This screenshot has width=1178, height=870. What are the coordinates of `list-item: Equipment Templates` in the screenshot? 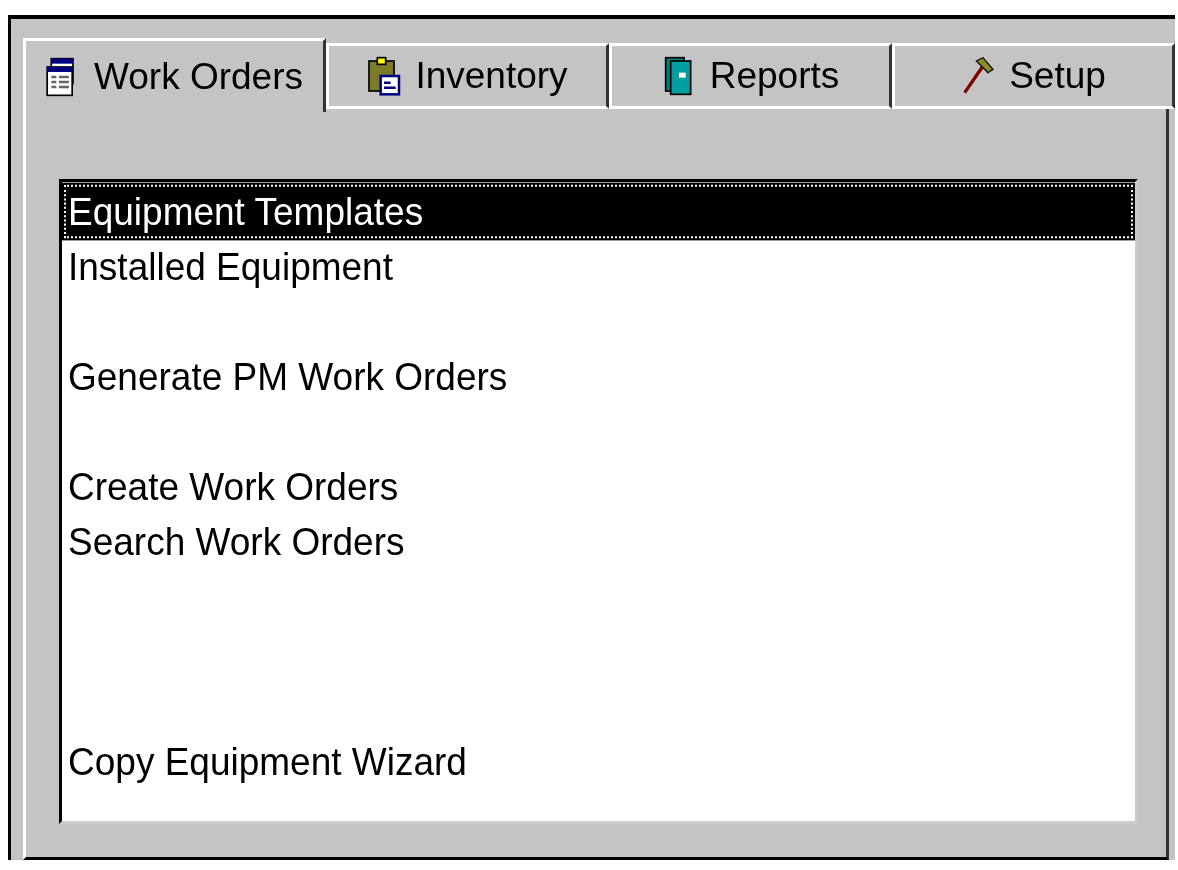 It's located at (598, 211).